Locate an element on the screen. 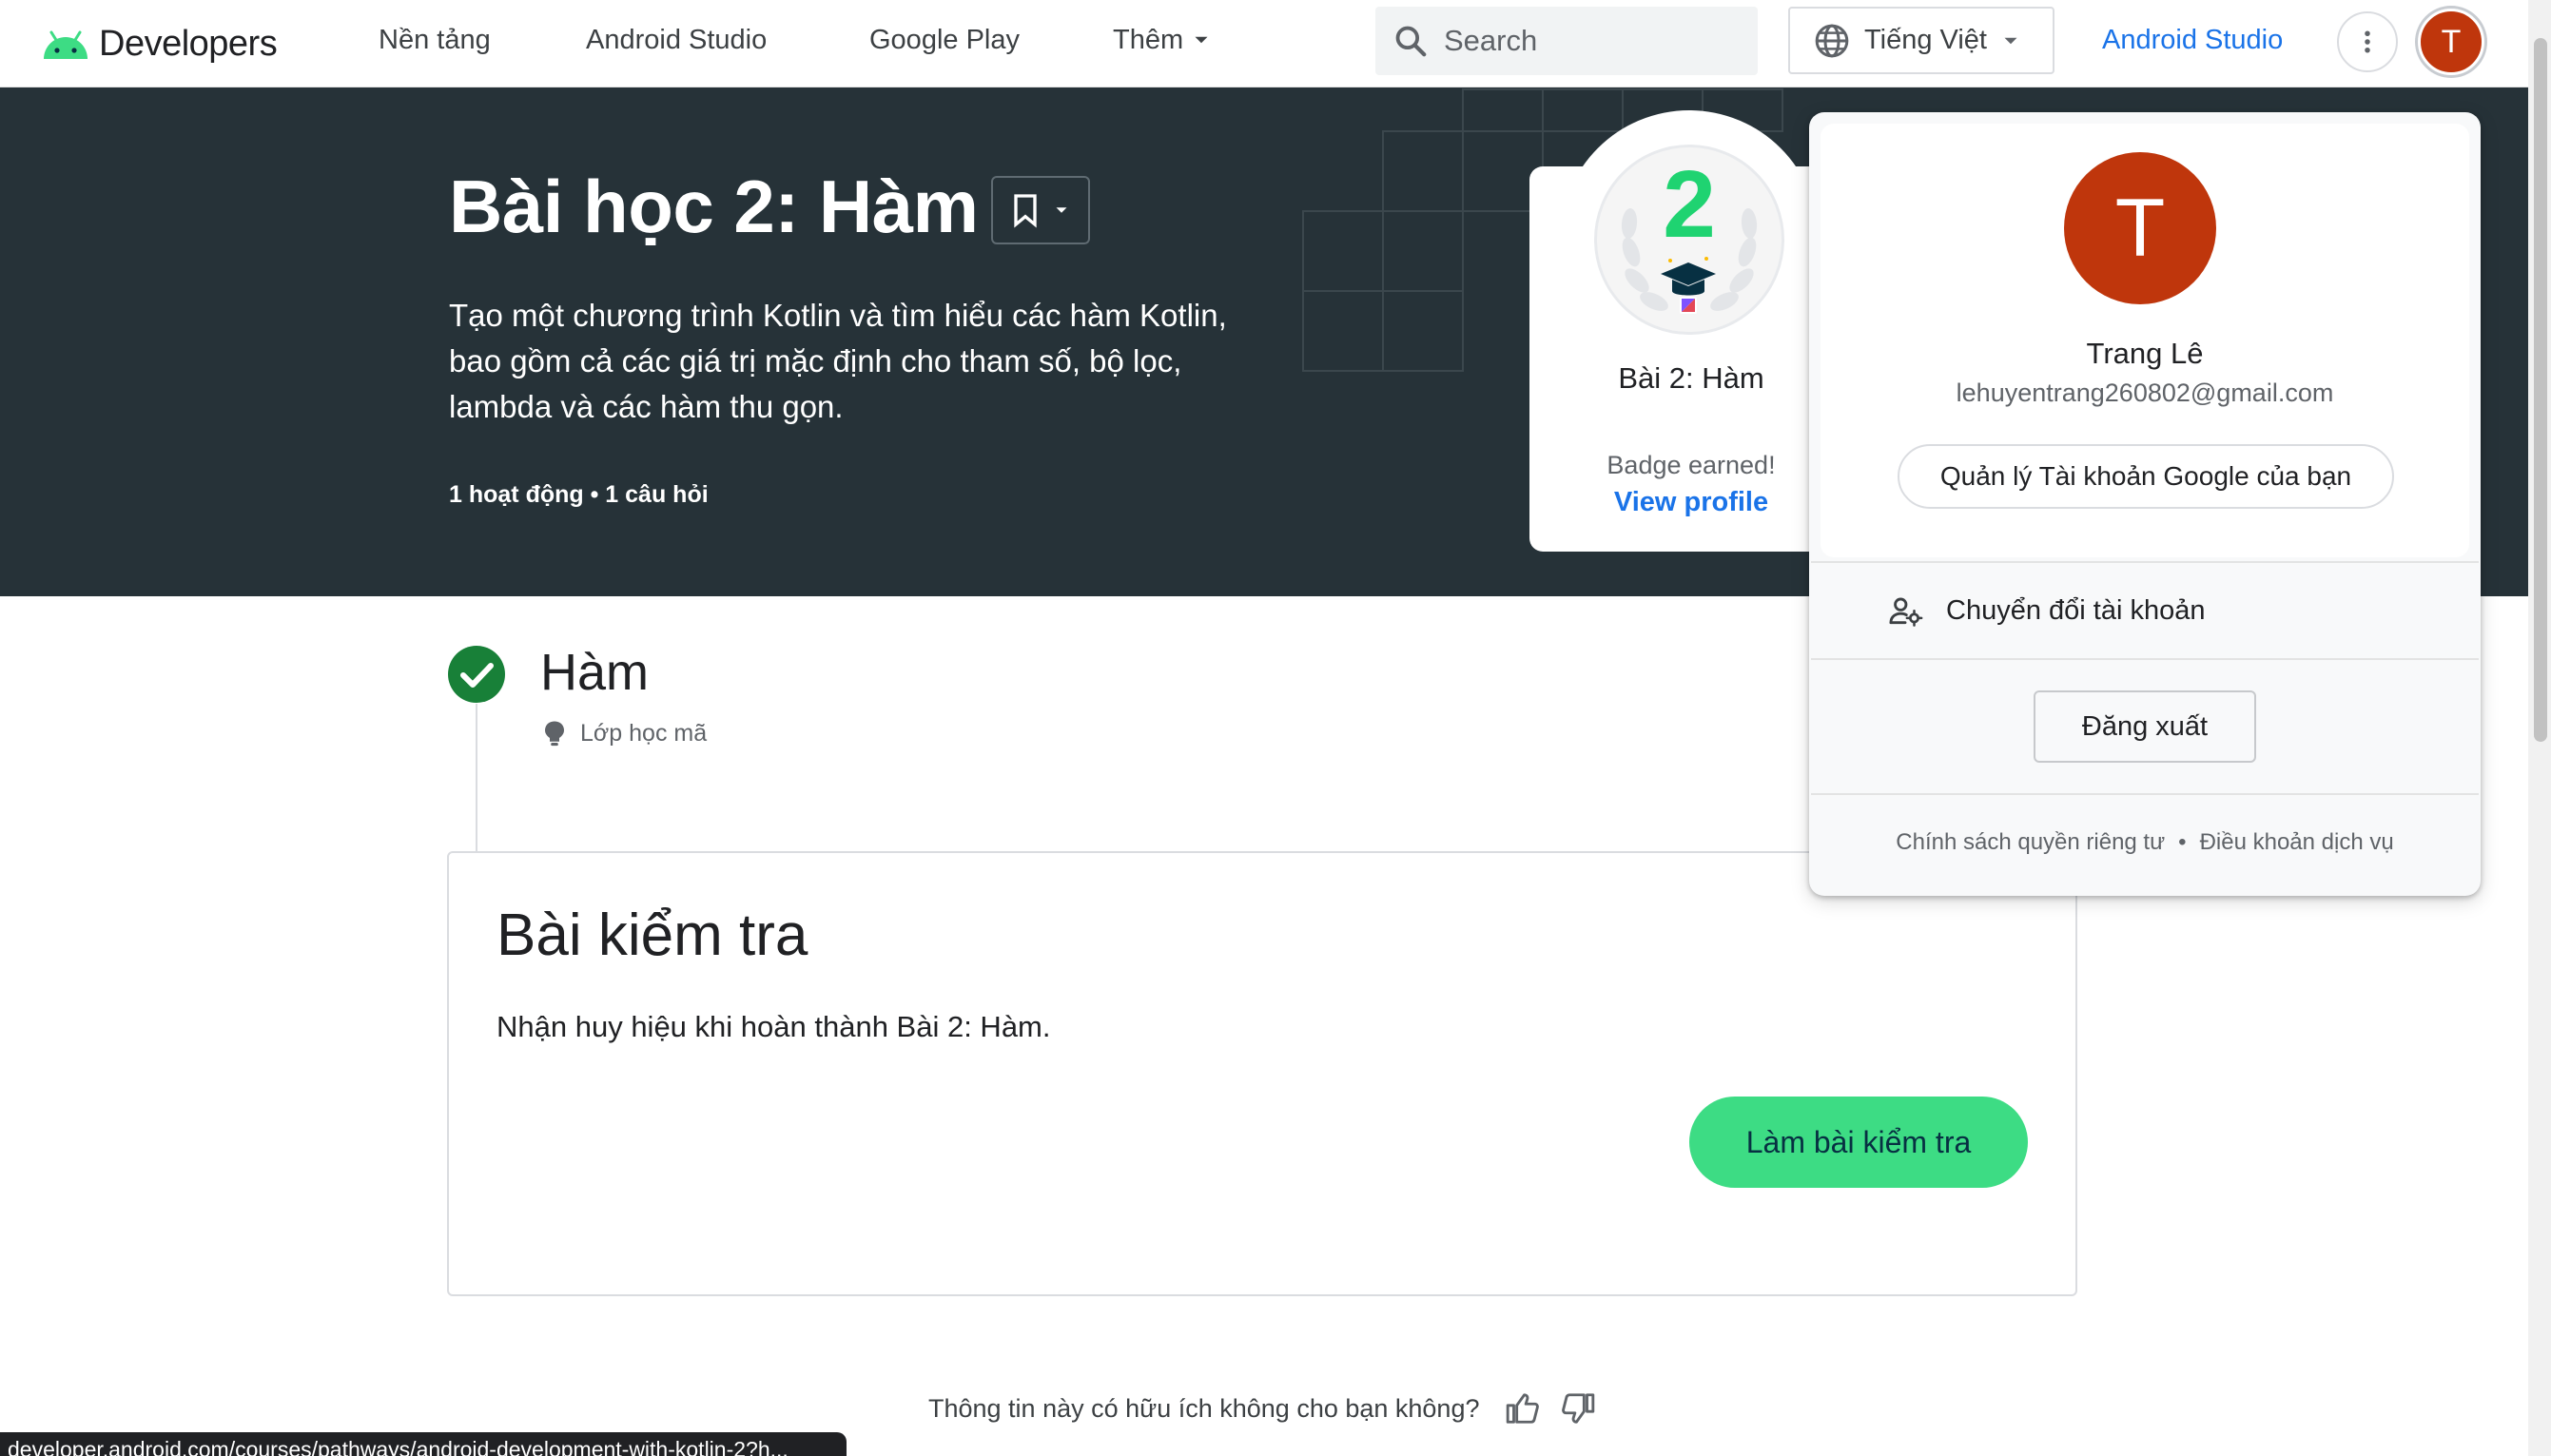 The height and width of the screenshot is (1456, 2551). search-icon is located at coordinates (1411, 41).